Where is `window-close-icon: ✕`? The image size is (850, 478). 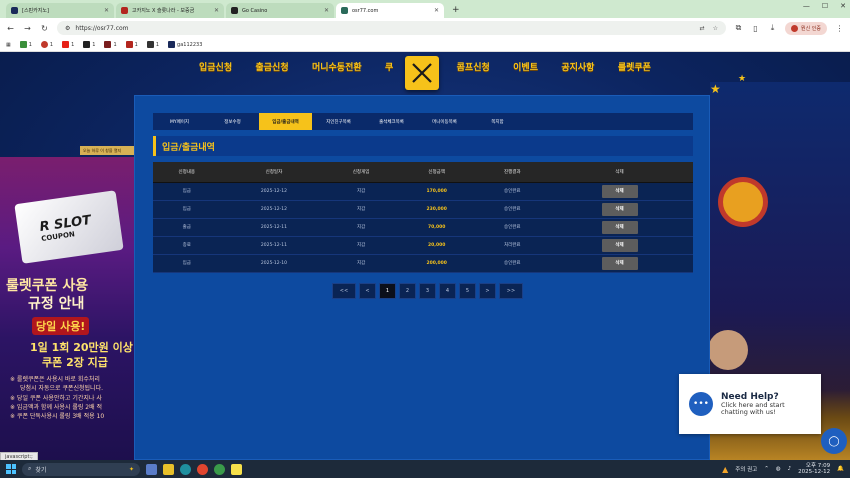
window-close-icon: ✕ is located at coordinates (843, 6).